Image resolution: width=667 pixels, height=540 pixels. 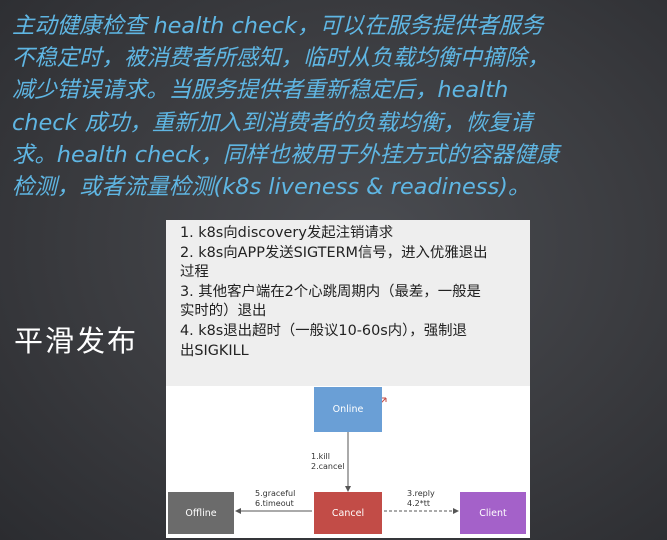 I want to click on intro-line: 检测，或者流量检测(k8s liveness & readiness)。, so click(x=271, y=187).